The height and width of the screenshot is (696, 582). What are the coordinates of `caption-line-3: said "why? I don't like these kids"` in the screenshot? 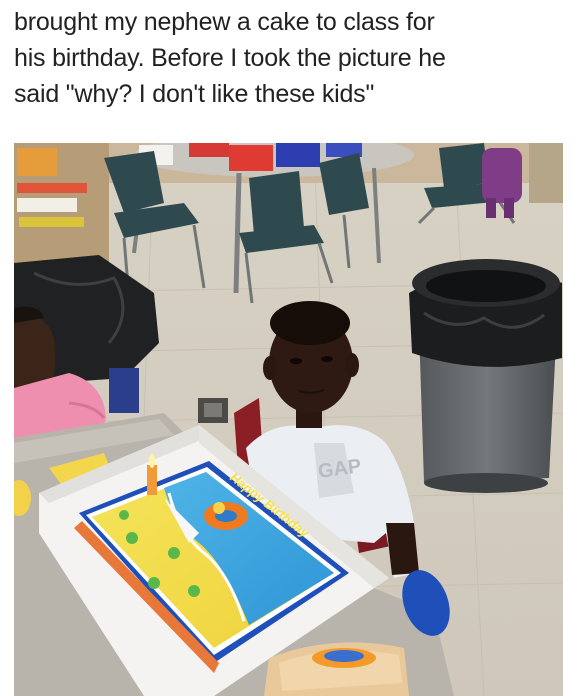 It's located at (194, 94).